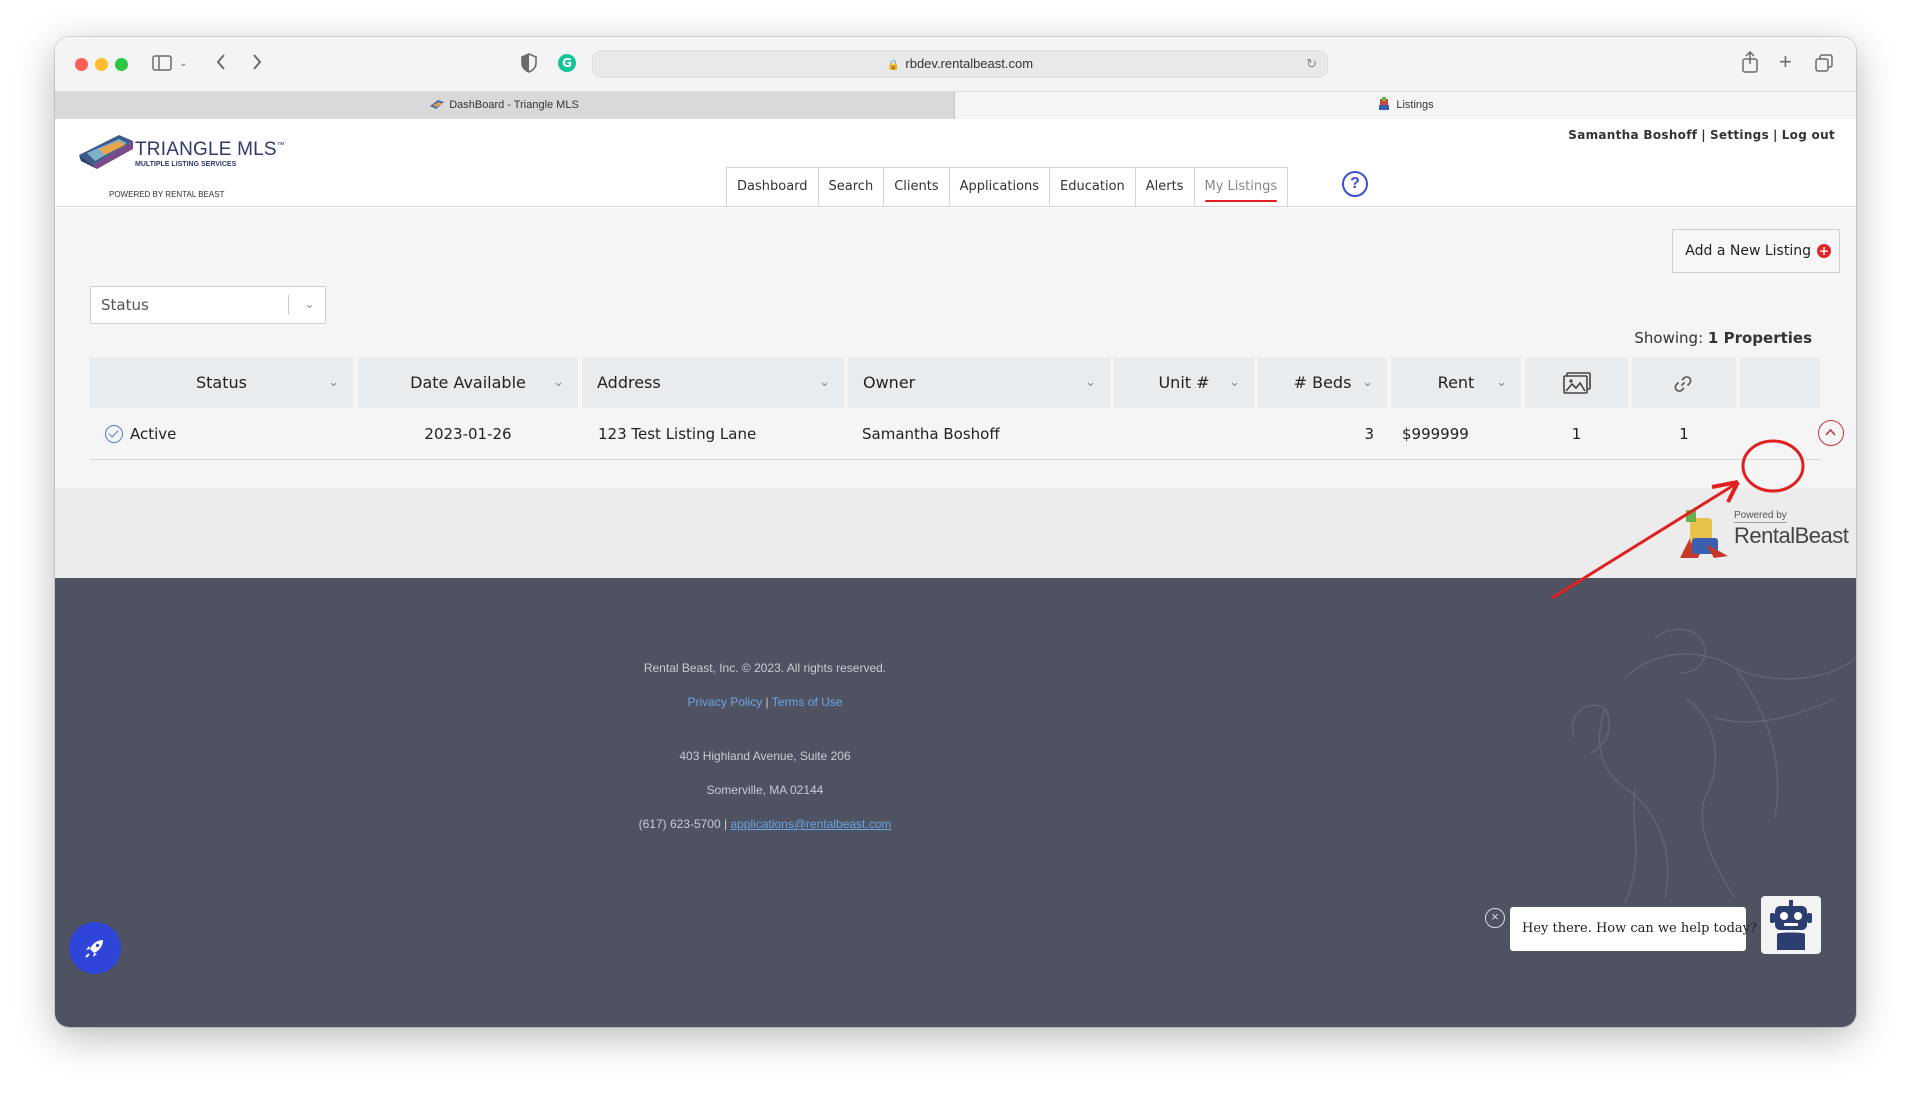  Describe the element at coordinates (1322, 383) in the screenshot. I see `column-header-beds: # Beds ⌄` at that location.